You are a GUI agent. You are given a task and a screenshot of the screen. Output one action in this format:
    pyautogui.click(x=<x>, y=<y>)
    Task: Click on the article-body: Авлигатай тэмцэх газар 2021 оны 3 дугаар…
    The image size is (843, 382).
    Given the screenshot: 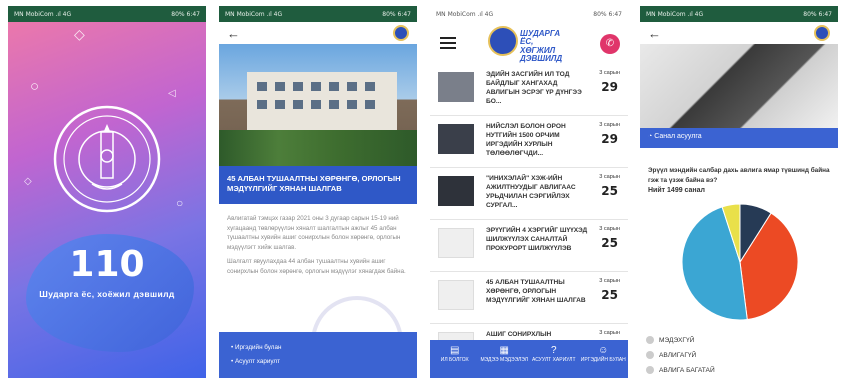 What is the action you would take?
    pyautogui.click(x=318, y=240)
    